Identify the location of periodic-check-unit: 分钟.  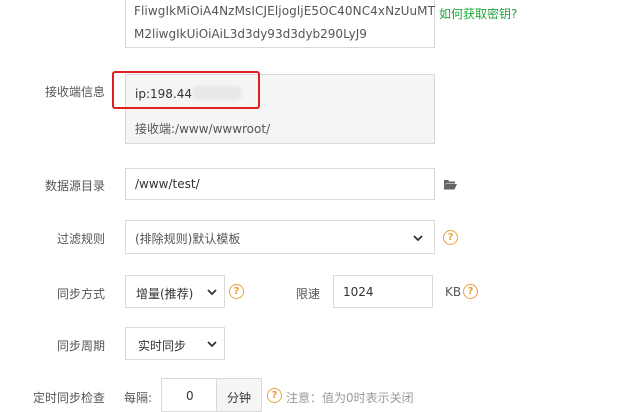
(239, 395).